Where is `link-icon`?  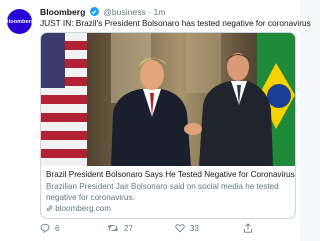 link-icon is located at coordinates (50, 208).